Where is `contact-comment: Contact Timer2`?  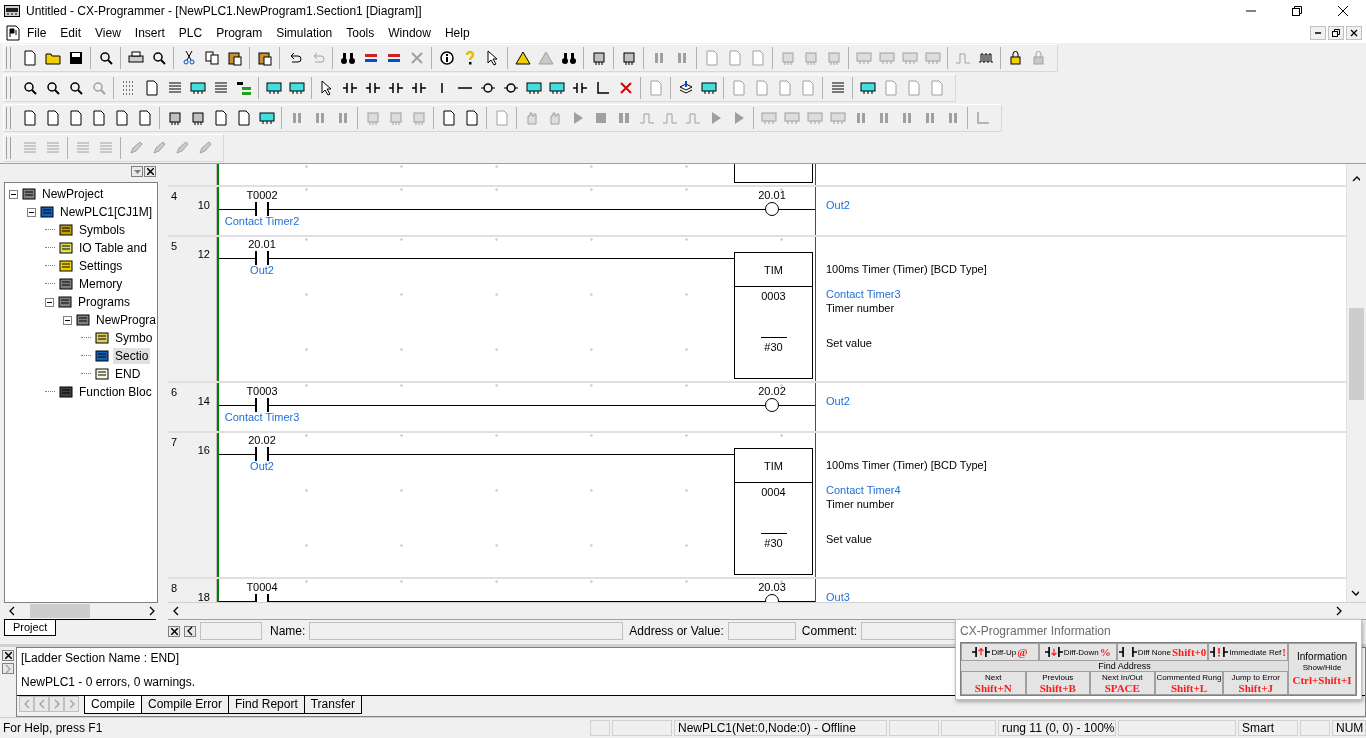 contact-comment: Contact Timer2 is located at coordinates (262, 221).